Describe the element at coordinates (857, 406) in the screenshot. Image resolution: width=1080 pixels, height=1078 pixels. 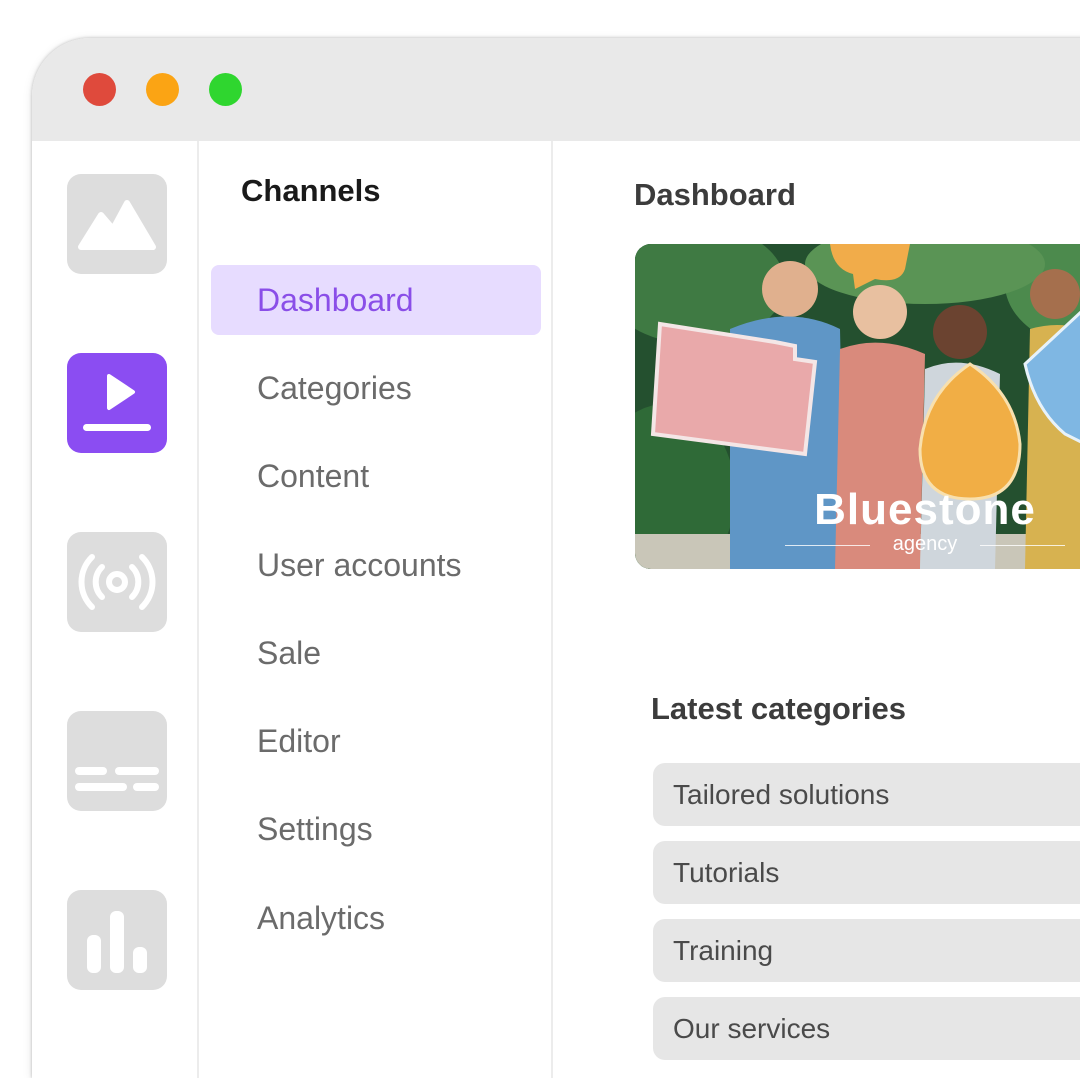
I see `hero-banner: Bluestone agency` at that location.